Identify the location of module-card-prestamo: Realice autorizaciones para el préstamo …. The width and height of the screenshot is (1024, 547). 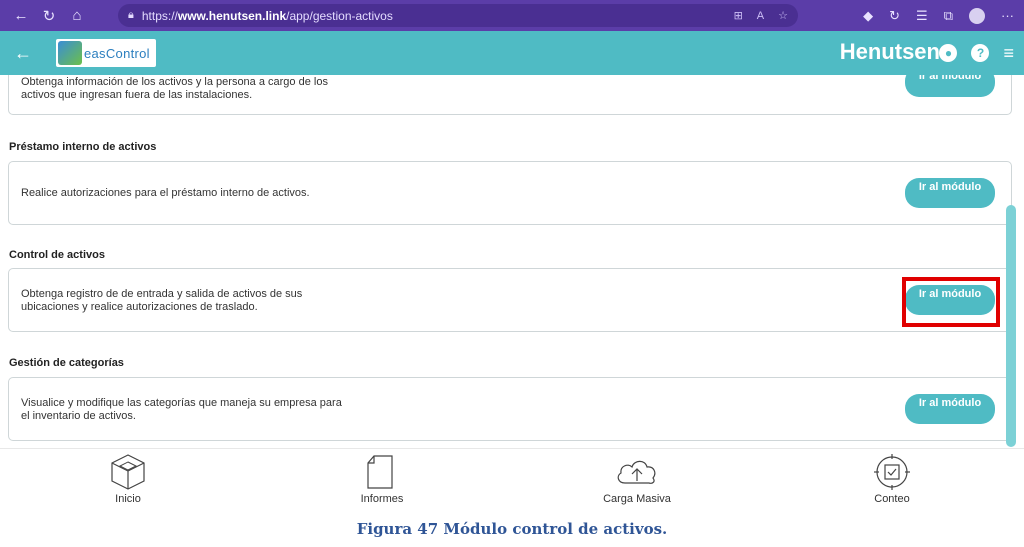
(510, 193).